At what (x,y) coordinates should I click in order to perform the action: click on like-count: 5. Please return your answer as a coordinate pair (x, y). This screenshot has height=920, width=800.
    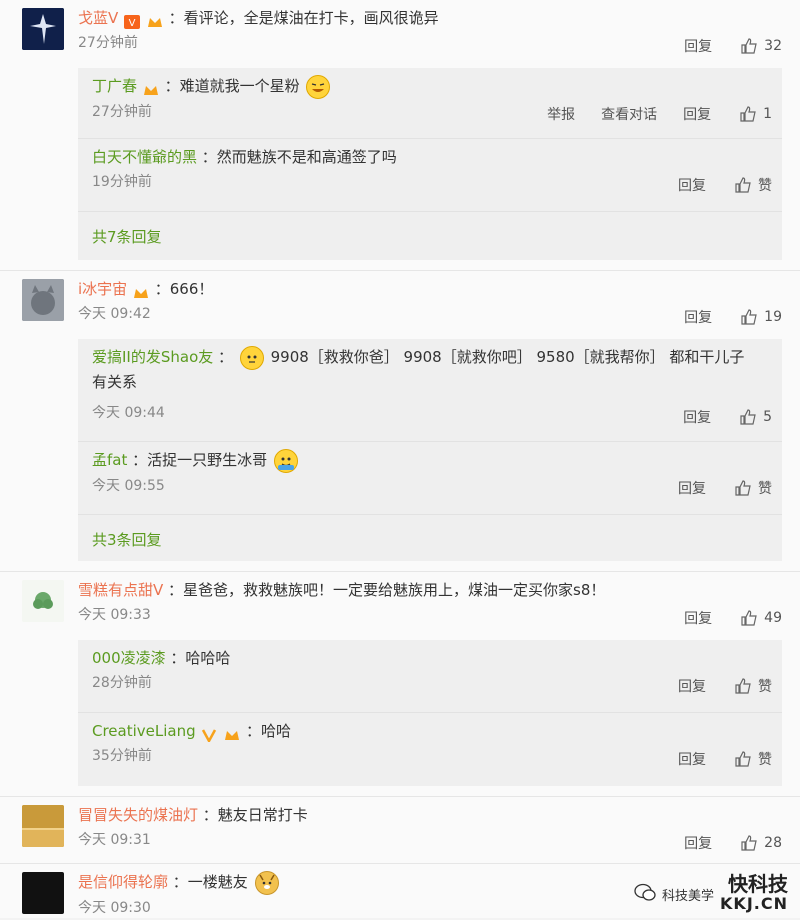
    Looking at the image, I should click on (767, 417).